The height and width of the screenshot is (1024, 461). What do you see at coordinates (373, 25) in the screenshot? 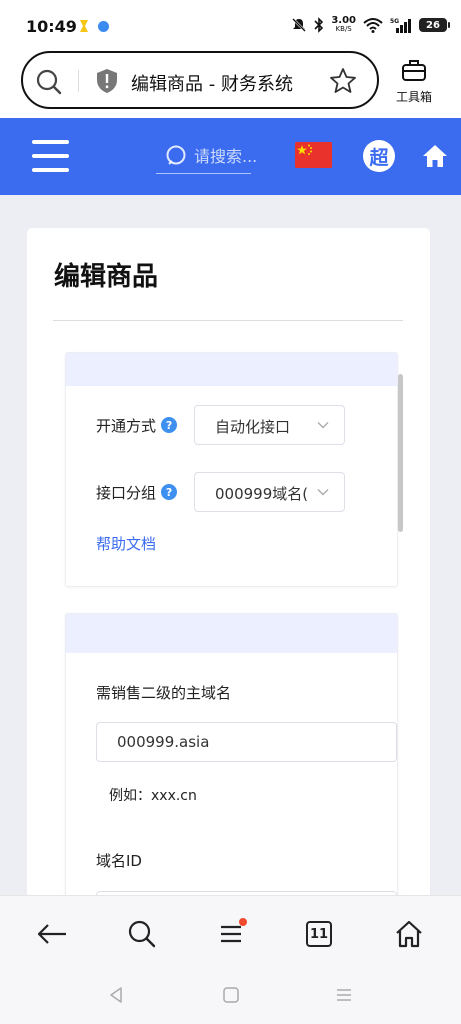
I see `wifi-icon` at bounding box center [373, 25].